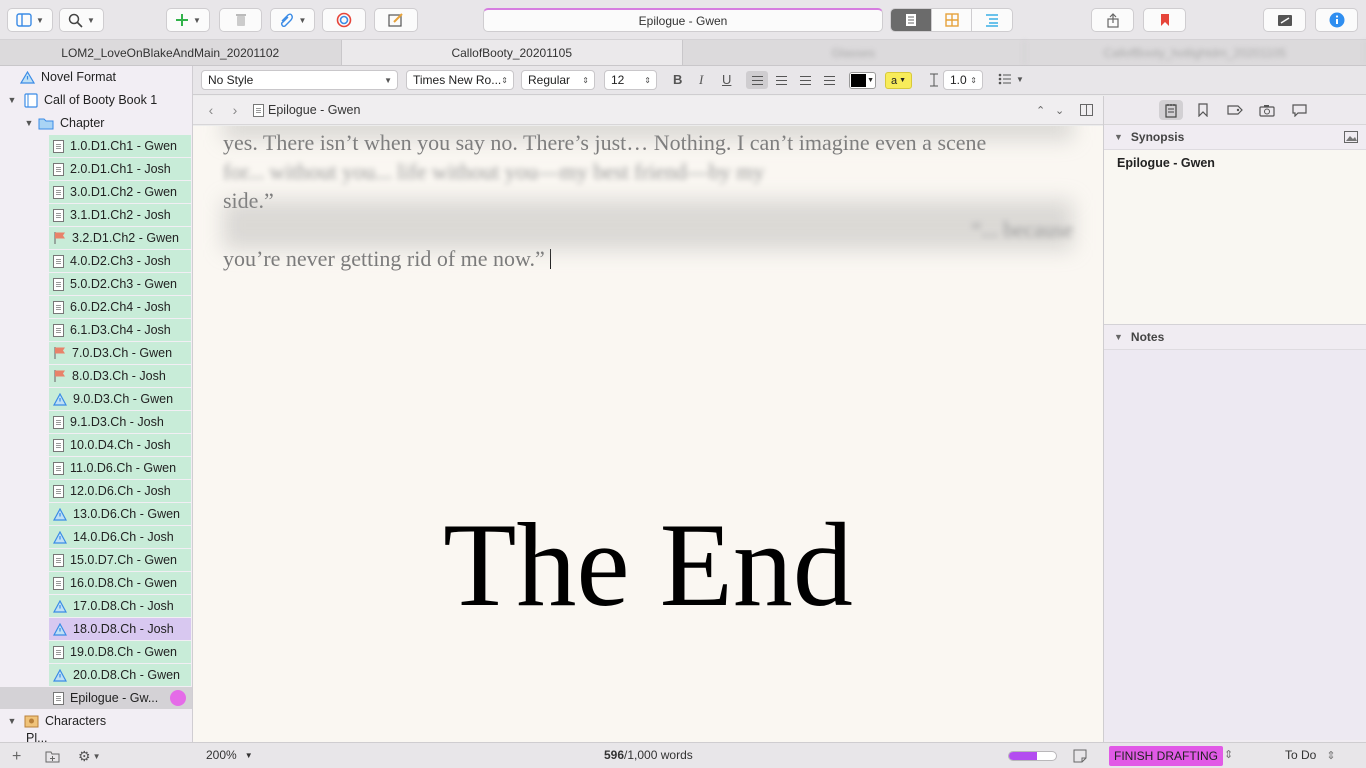 The height and width of the screenshot is (768, 1366). Describe the element at coordinates (898, 80) in the screenshot. I see `highlight-color-picker: a ▼` at that location.